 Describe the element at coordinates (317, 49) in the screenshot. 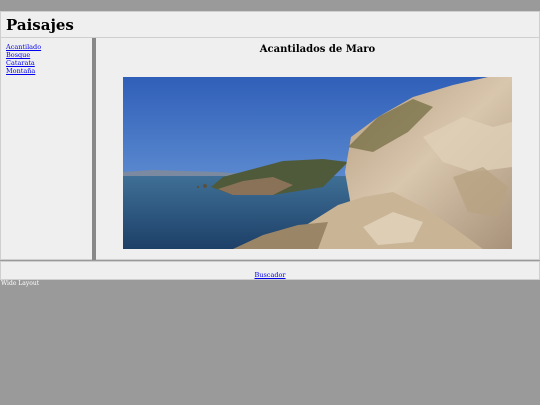

I see `content-heading: Acantilados de Maro` at that location.